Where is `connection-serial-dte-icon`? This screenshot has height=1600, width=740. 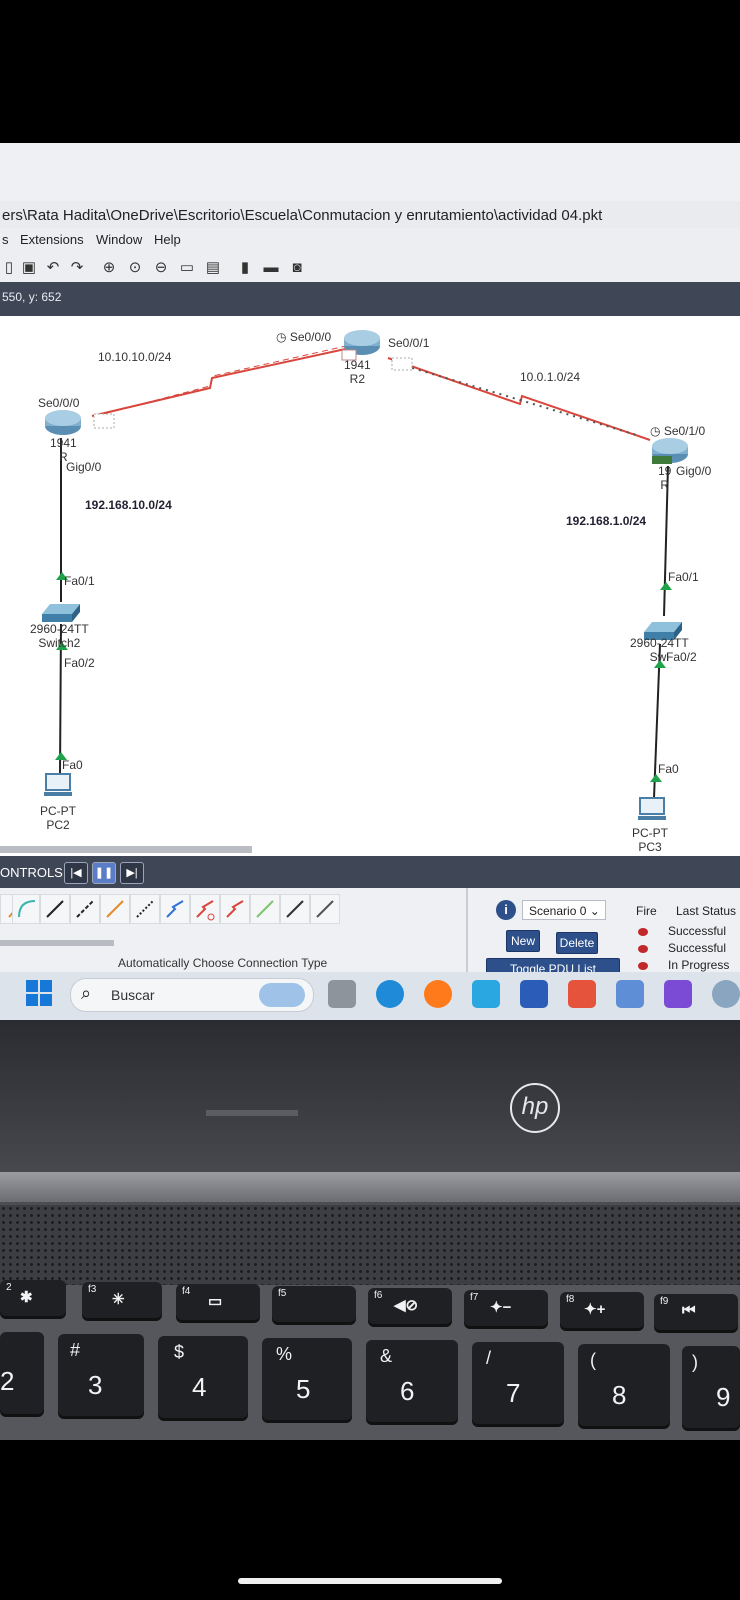 connection-serial-dte-icon is located at coordinates (235, 909).